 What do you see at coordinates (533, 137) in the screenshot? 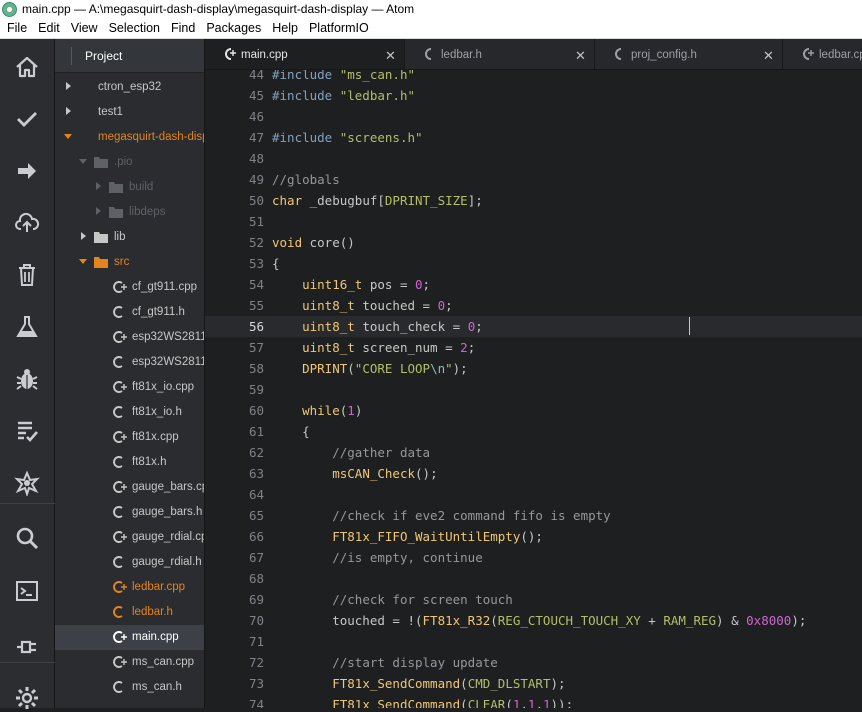
I see `code-line: 47 #include "screens.h"` at bounding box center [533, 137].